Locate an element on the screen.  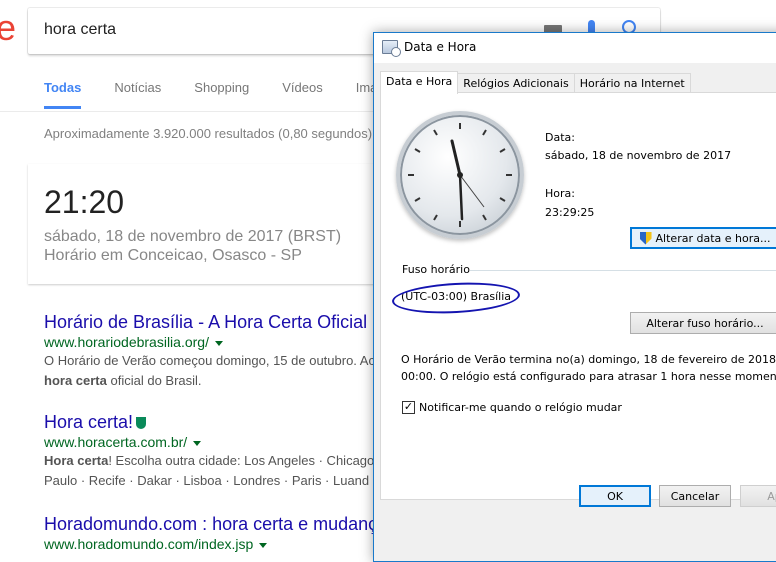
result-snippet: hora certa oficial do Brasil. is located at coordinates (224, 381).